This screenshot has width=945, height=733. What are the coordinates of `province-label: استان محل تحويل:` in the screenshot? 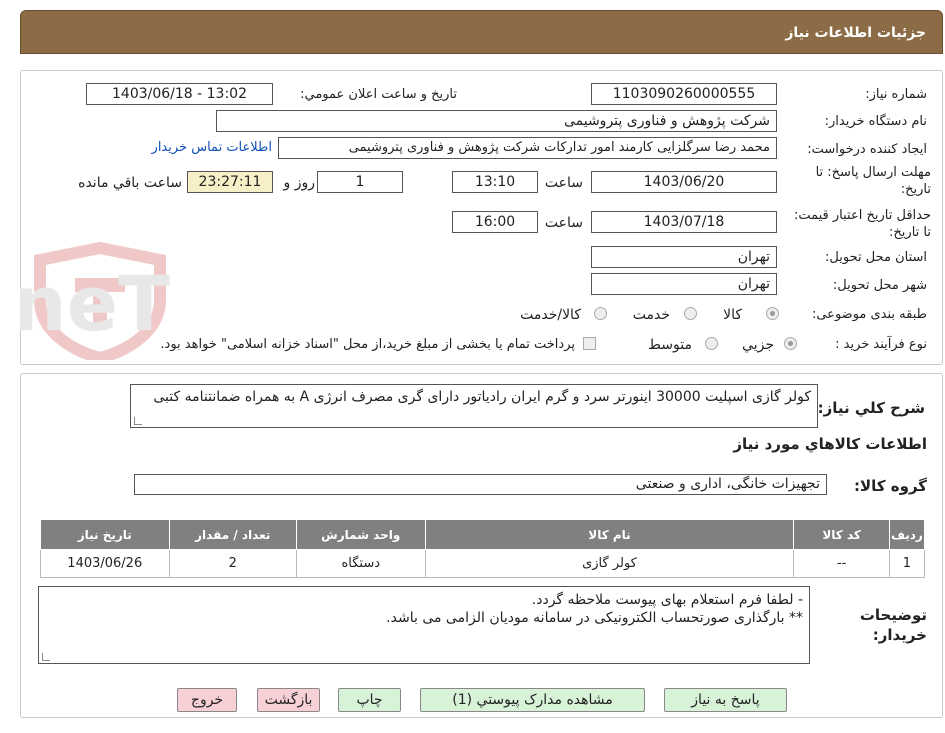 It's located at (876, 257).